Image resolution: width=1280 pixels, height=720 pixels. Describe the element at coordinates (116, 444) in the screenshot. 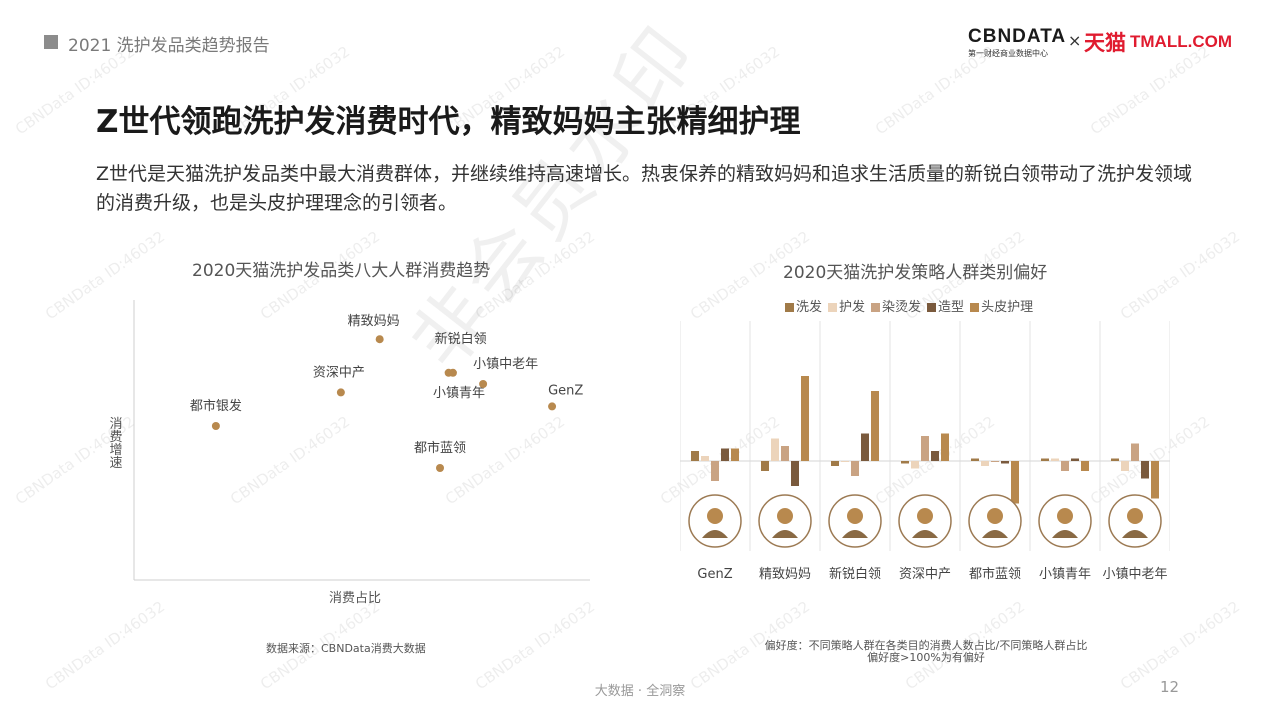

I see `scatter-y-label: 消费增速` at that location.